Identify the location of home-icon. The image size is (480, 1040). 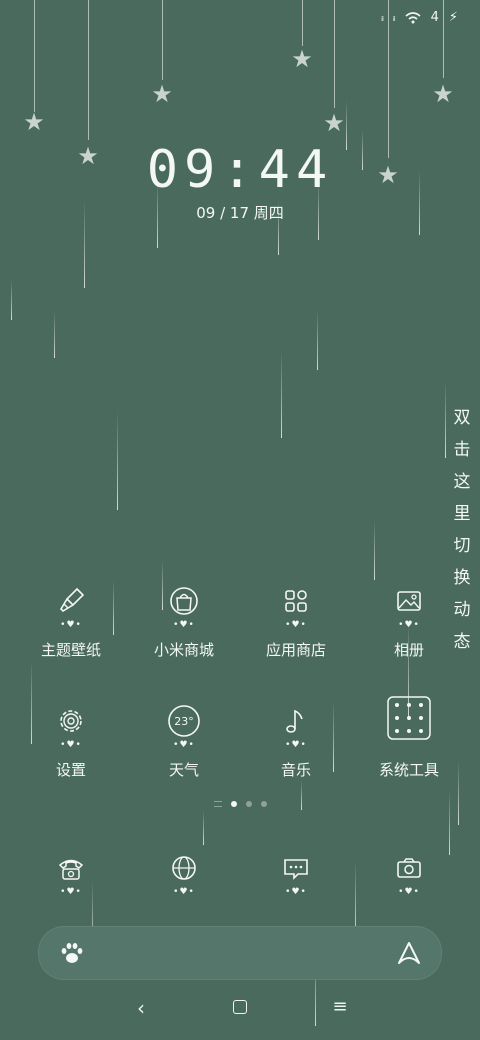
(240, 1007).